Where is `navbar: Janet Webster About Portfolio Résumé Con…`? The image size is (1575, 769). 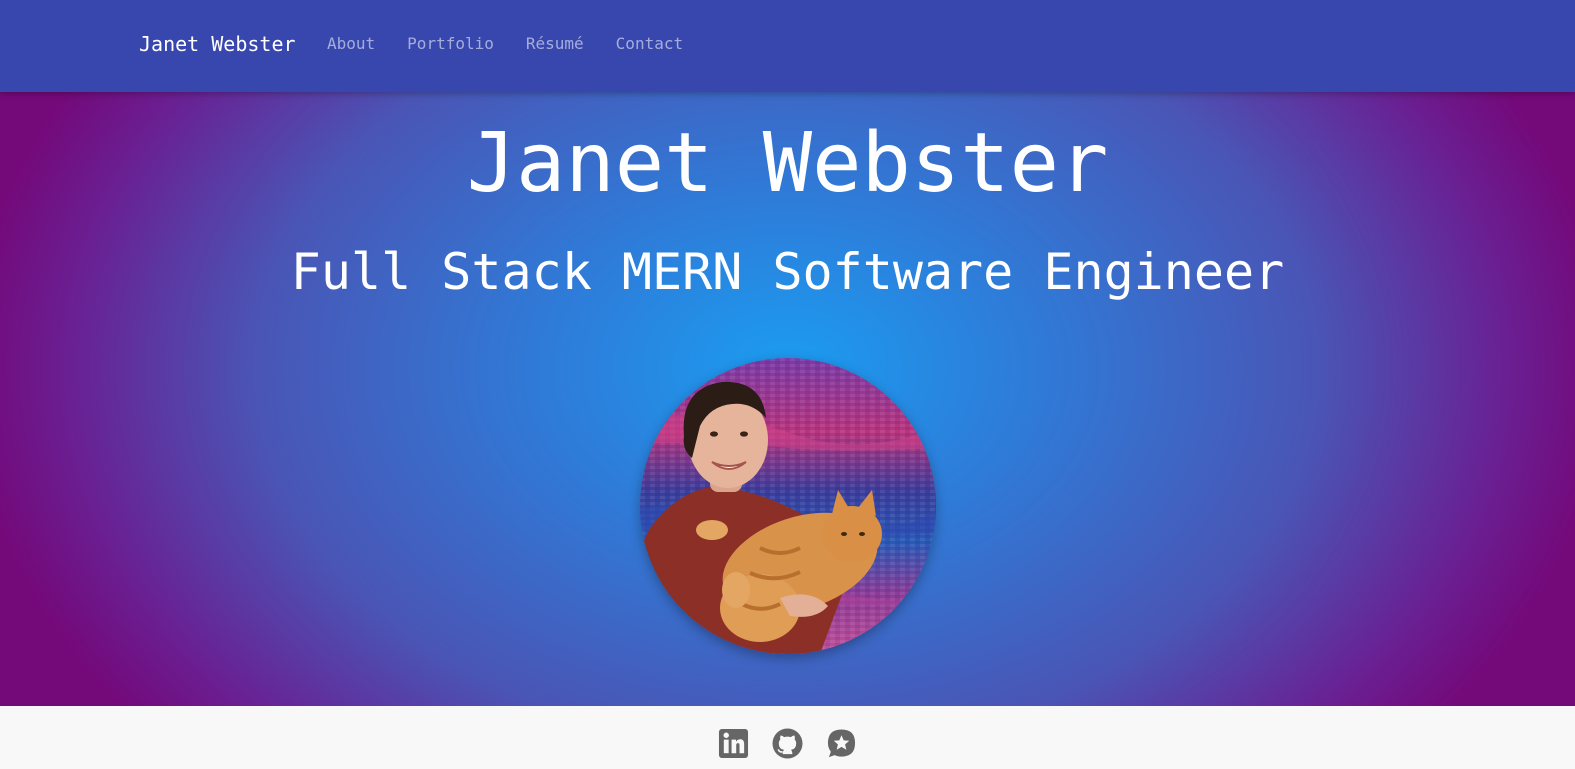 navbar: Janet Webster About Portfolio Résumé Con… is located at coordinates (787, 46).